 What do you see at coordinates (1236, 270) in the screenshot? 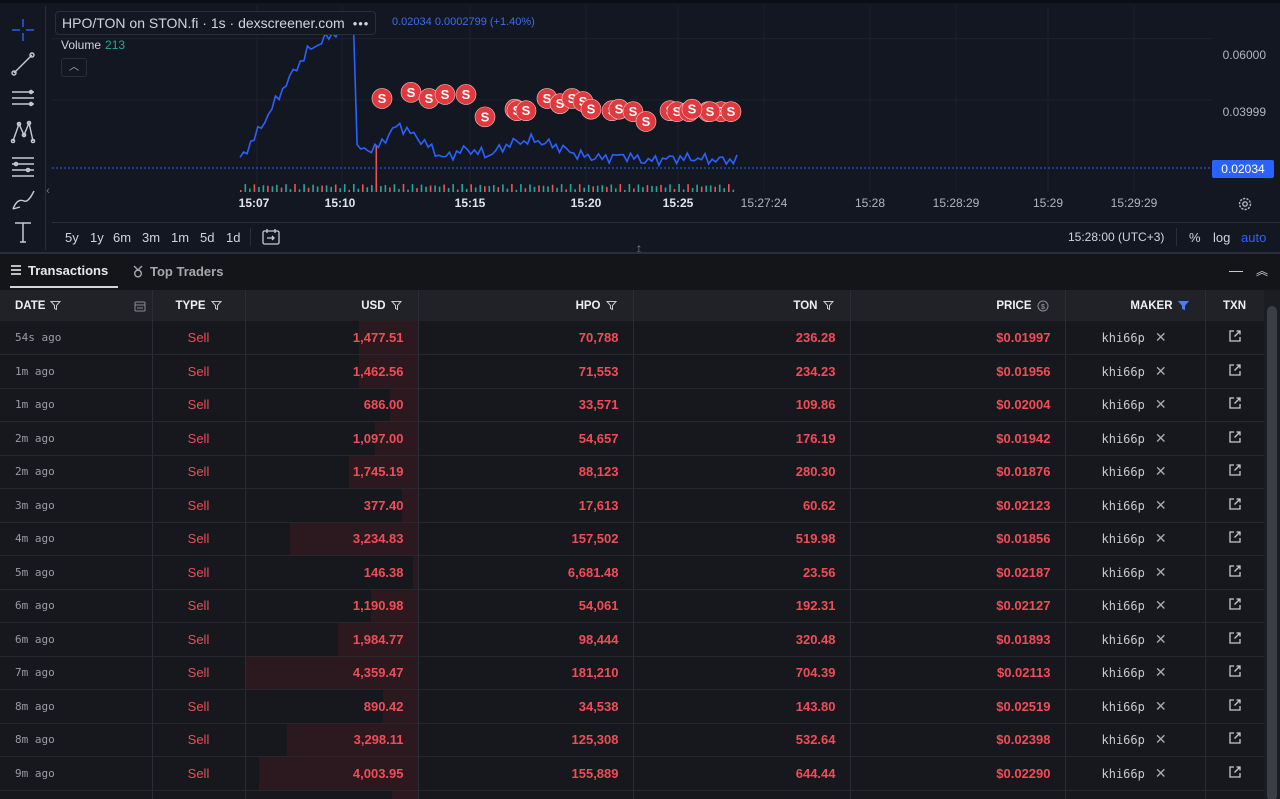
I see `minimize-panel-button: —` at bounding box center [1236, 270].